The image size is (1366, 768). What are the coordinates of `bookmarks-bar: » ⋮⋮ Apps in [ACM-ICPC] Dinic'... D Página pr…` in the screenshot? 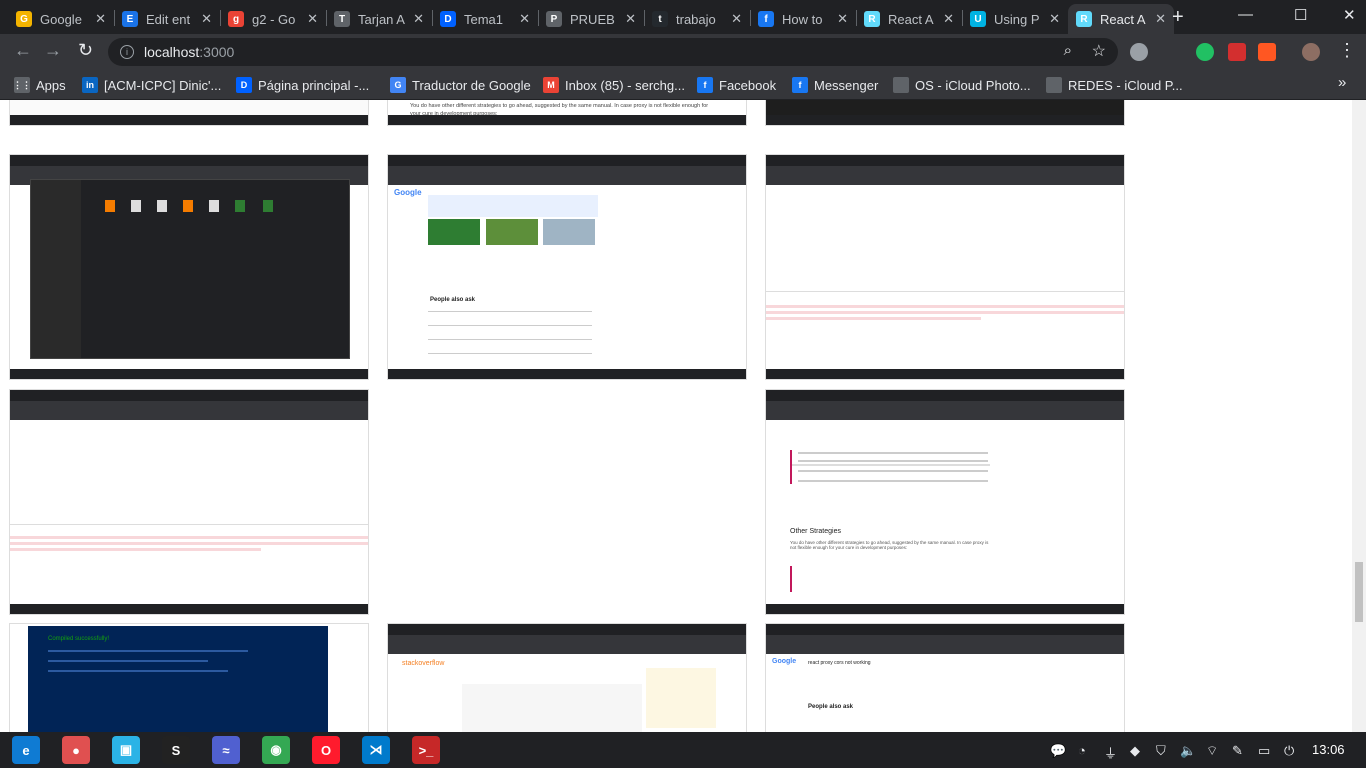 It's located at (683, 85).